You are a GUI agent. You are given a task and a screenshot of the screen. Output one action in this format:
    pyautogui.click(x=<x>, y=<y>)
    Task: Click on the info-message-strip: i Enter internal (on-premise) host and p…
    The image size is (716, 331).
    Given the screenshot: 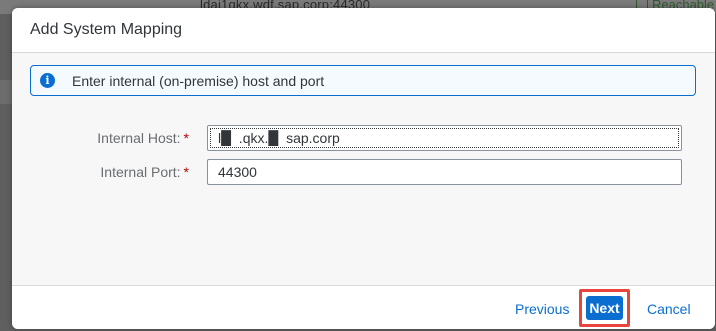 What is the action you would take?
    pyautogui.click(x=363, y=80)
    